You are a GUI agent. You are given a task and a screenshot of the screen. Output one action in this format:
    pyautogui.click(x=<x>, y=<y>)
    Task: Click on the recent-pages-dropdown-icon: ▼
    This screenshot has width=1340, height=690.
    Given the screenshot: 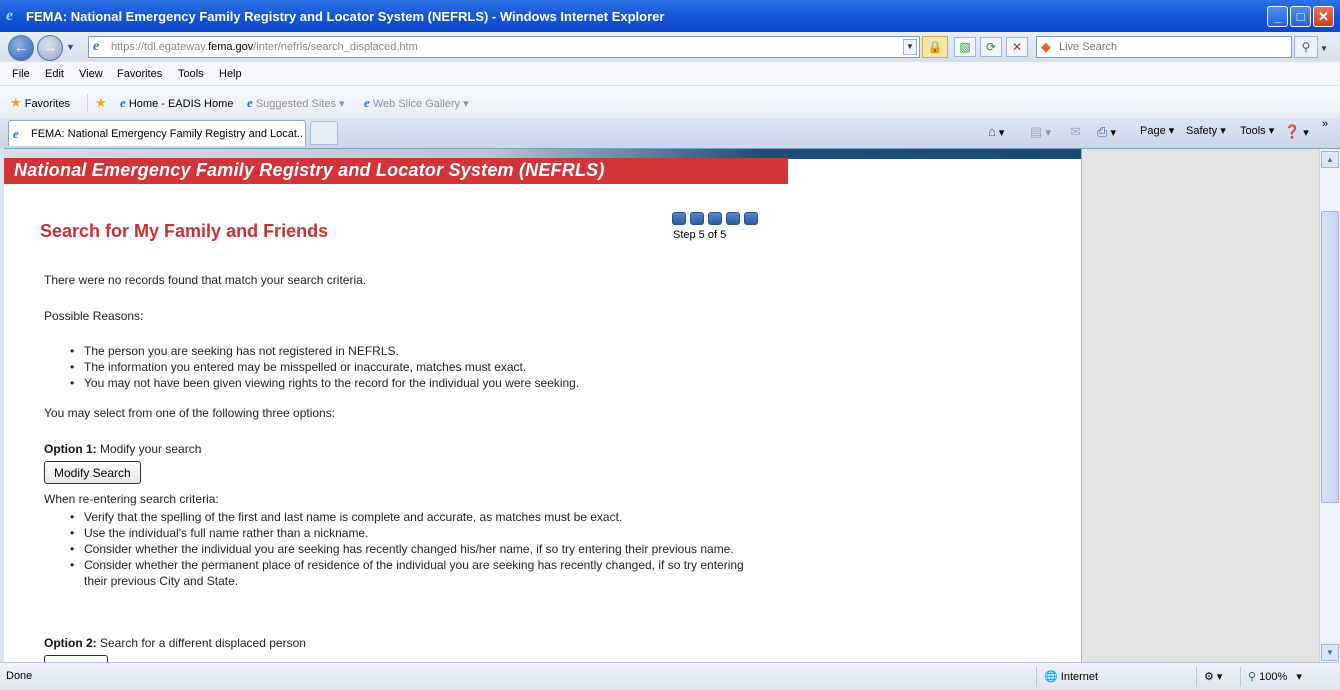 What is the action you would take?
    pyautogui.click(x=70, y=47)
    